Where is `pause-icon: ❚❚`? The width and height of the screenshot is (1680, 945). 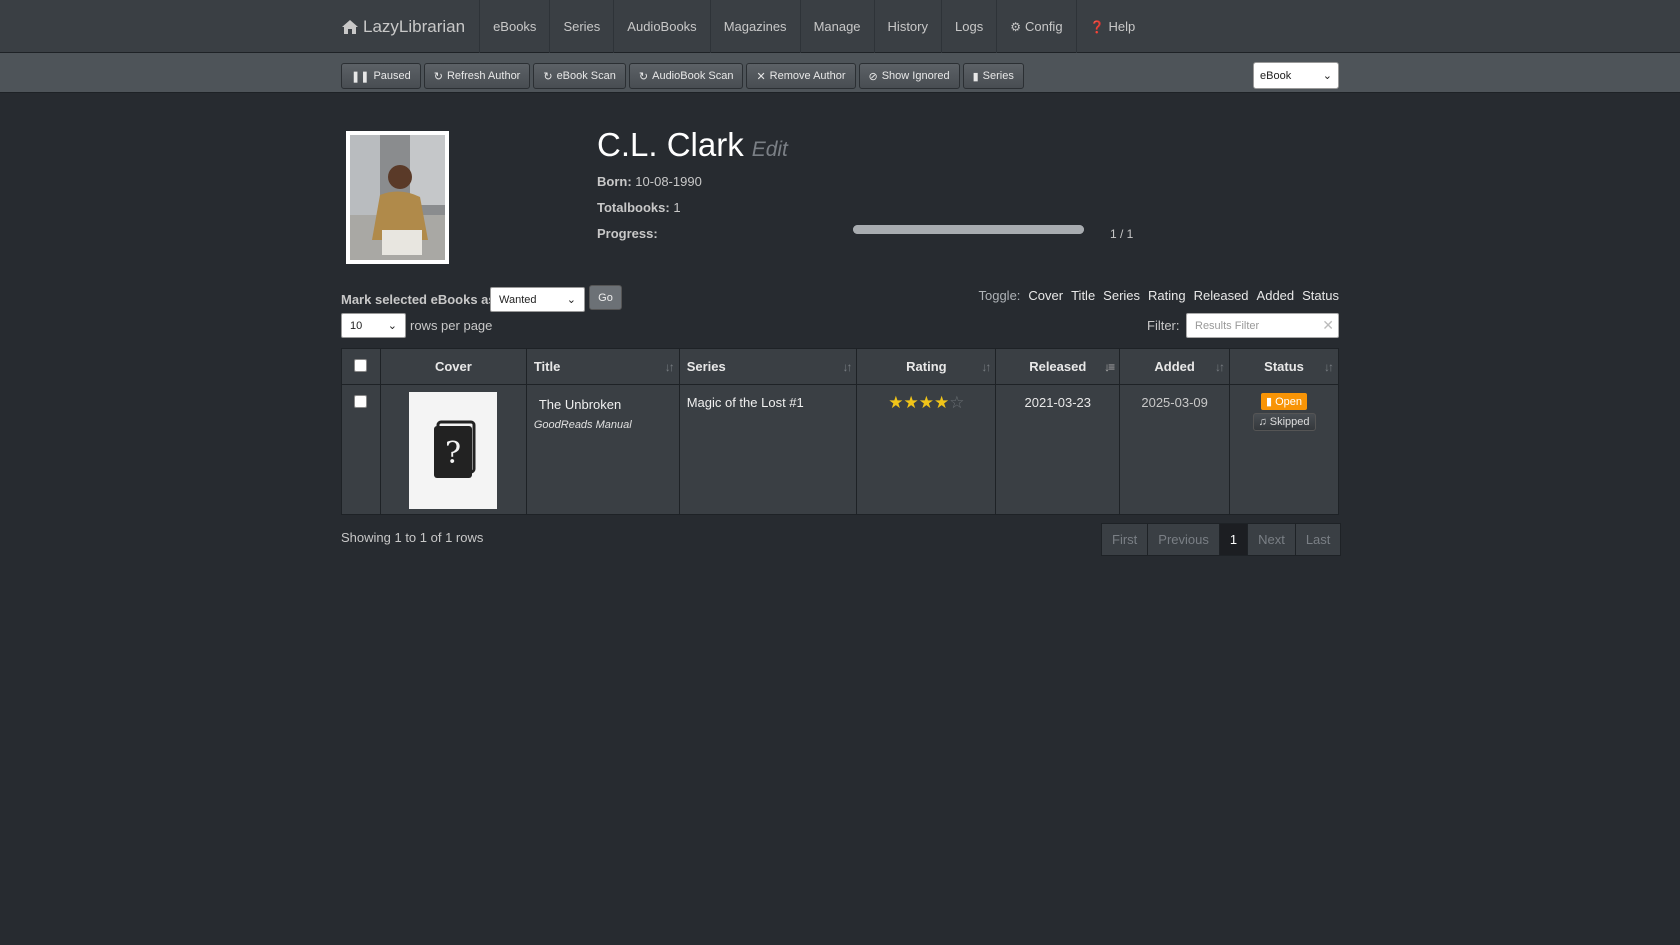 pause-icon: ❚❚ is located at coordinates (360, 76).